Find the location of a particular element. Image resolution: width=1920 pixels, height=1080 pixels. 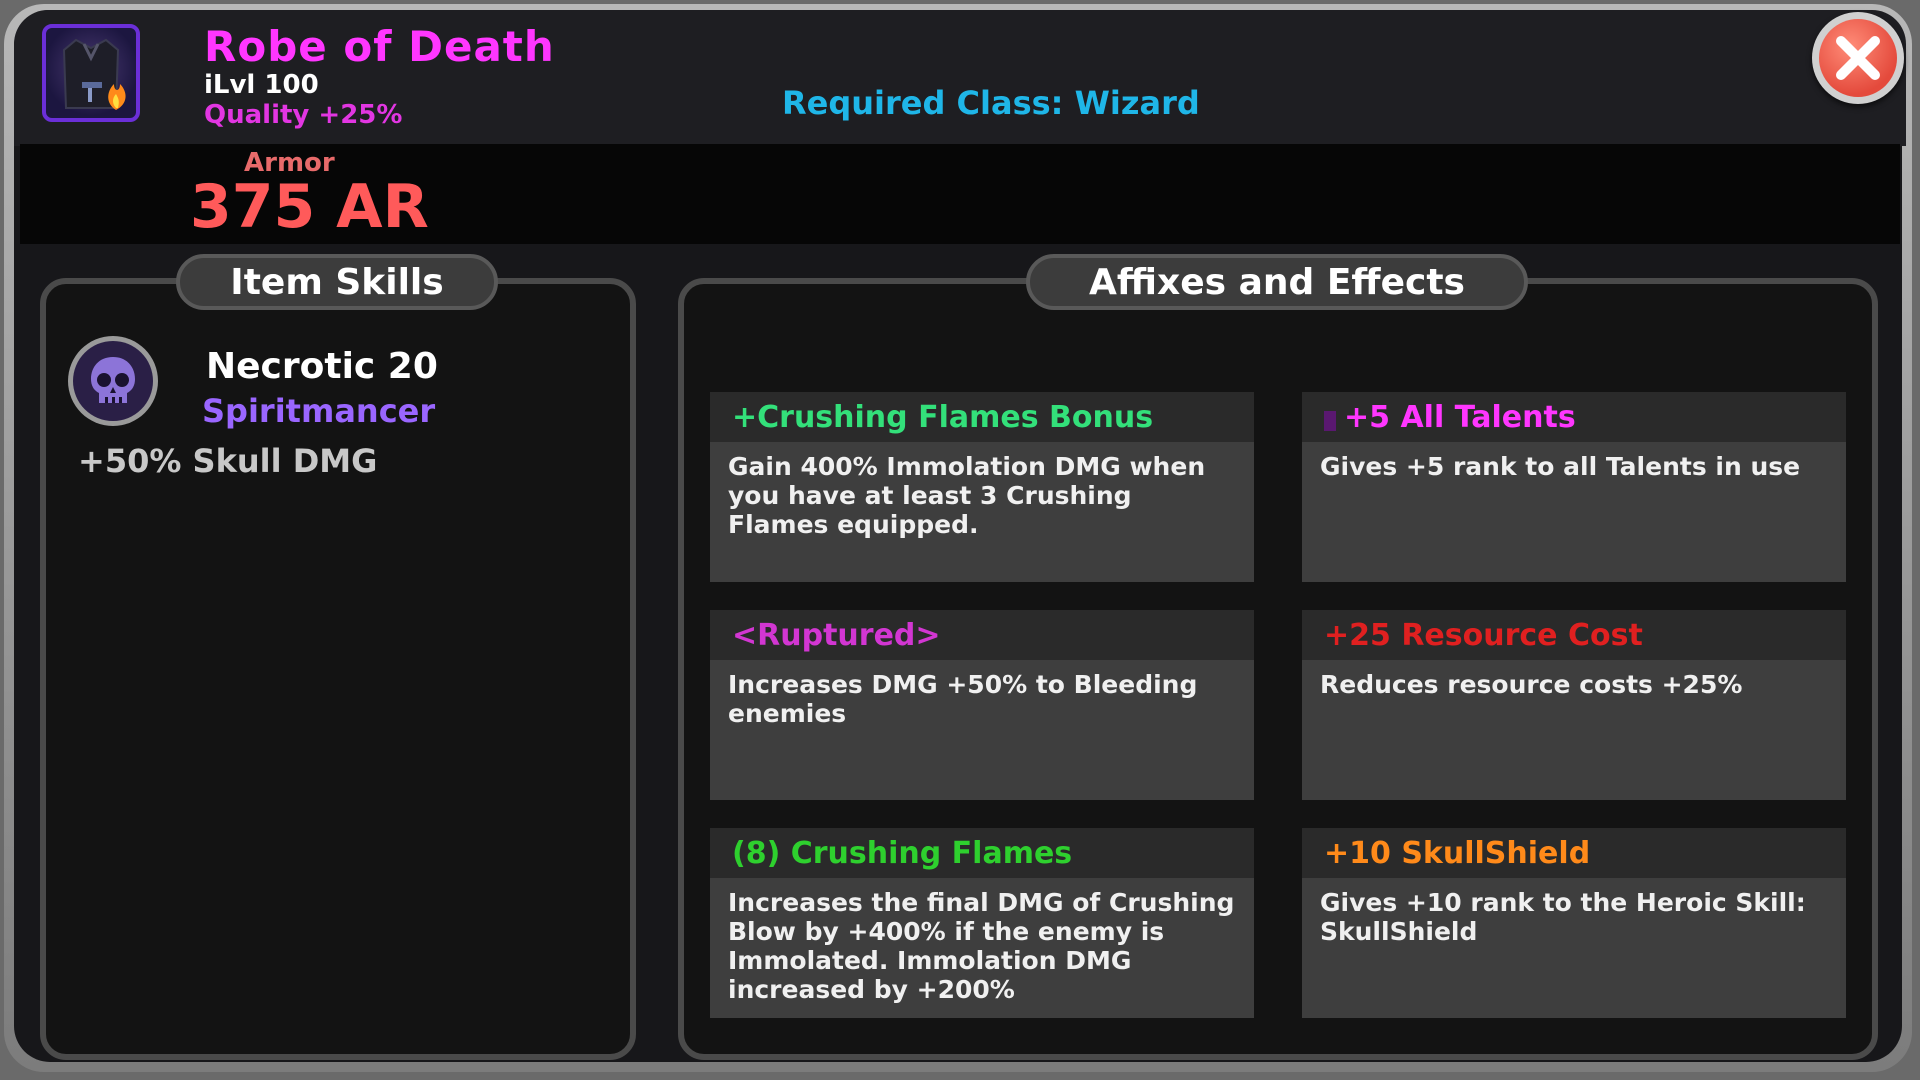

skill-class: Spiritmancer is located at coordinates (319, 411).